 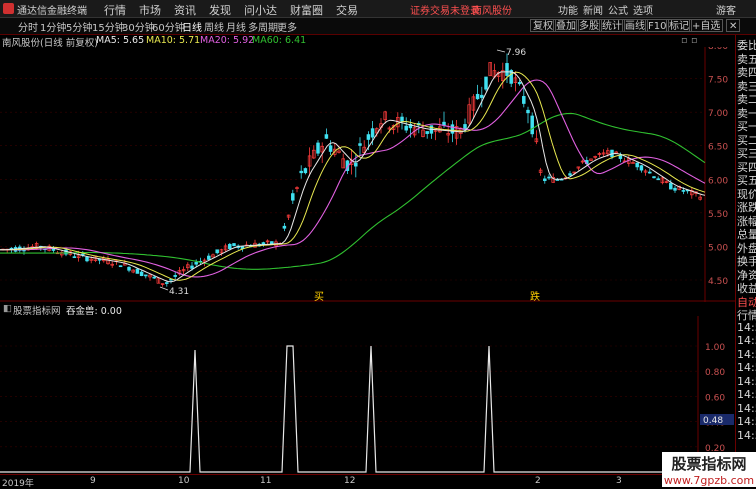 What do you see at coordinates (492, 11) in the screenshot?
I see `current-stock: 南风股份` at bounding box center [492, 11].